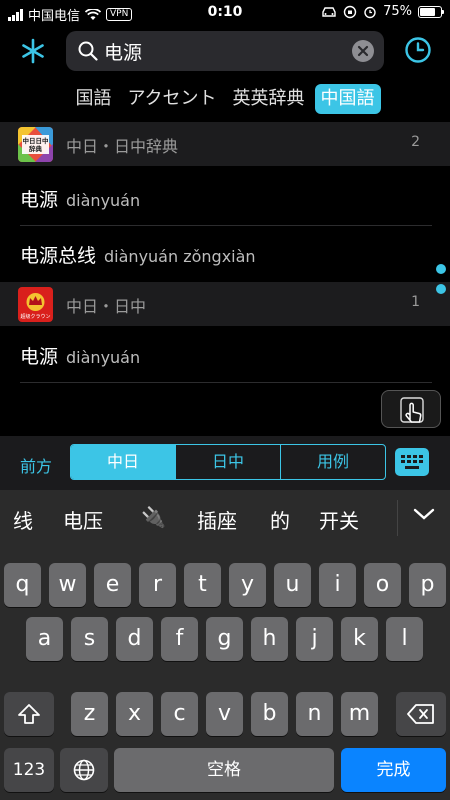  What do you see at coordinates (314, 714) in the screenshot?
I see `key-n: n` at bounding box center [314, 714].